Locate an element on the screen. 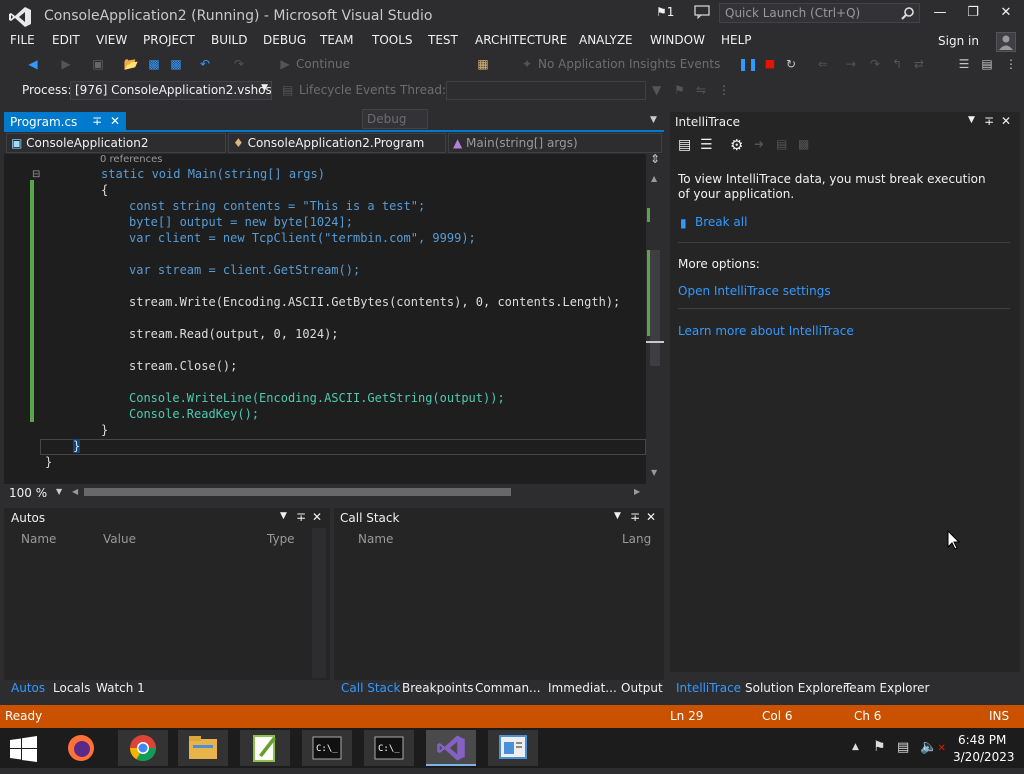 The width and height of the screenshot is (1024, 774). menu-edit: EDIT is located at coordinates (66, 40).